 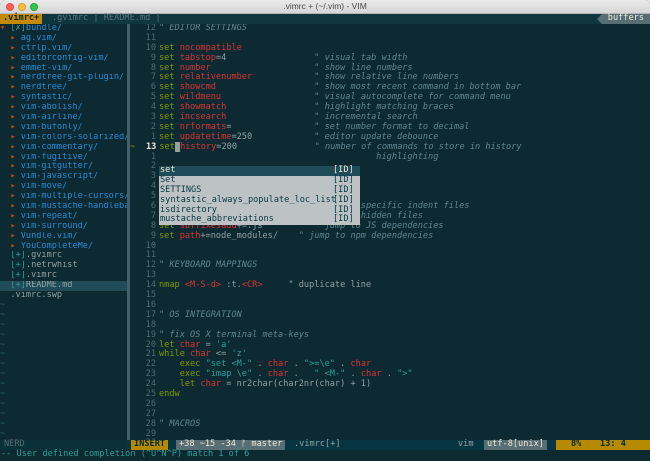 What do you see at coordinates (63, 167) in the screenshot?
I see `tree-folder: ▸ vim-gitgutter/` at bounding box center [63, 167].